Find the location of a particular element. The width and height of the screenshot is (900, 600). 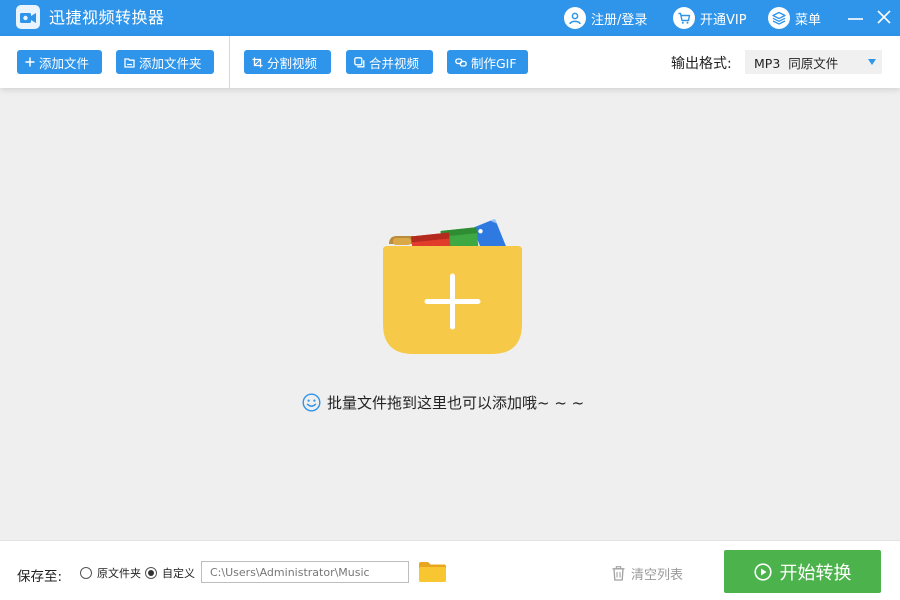

add-file-button: 添加文件 is located at coordinates (59, 62).